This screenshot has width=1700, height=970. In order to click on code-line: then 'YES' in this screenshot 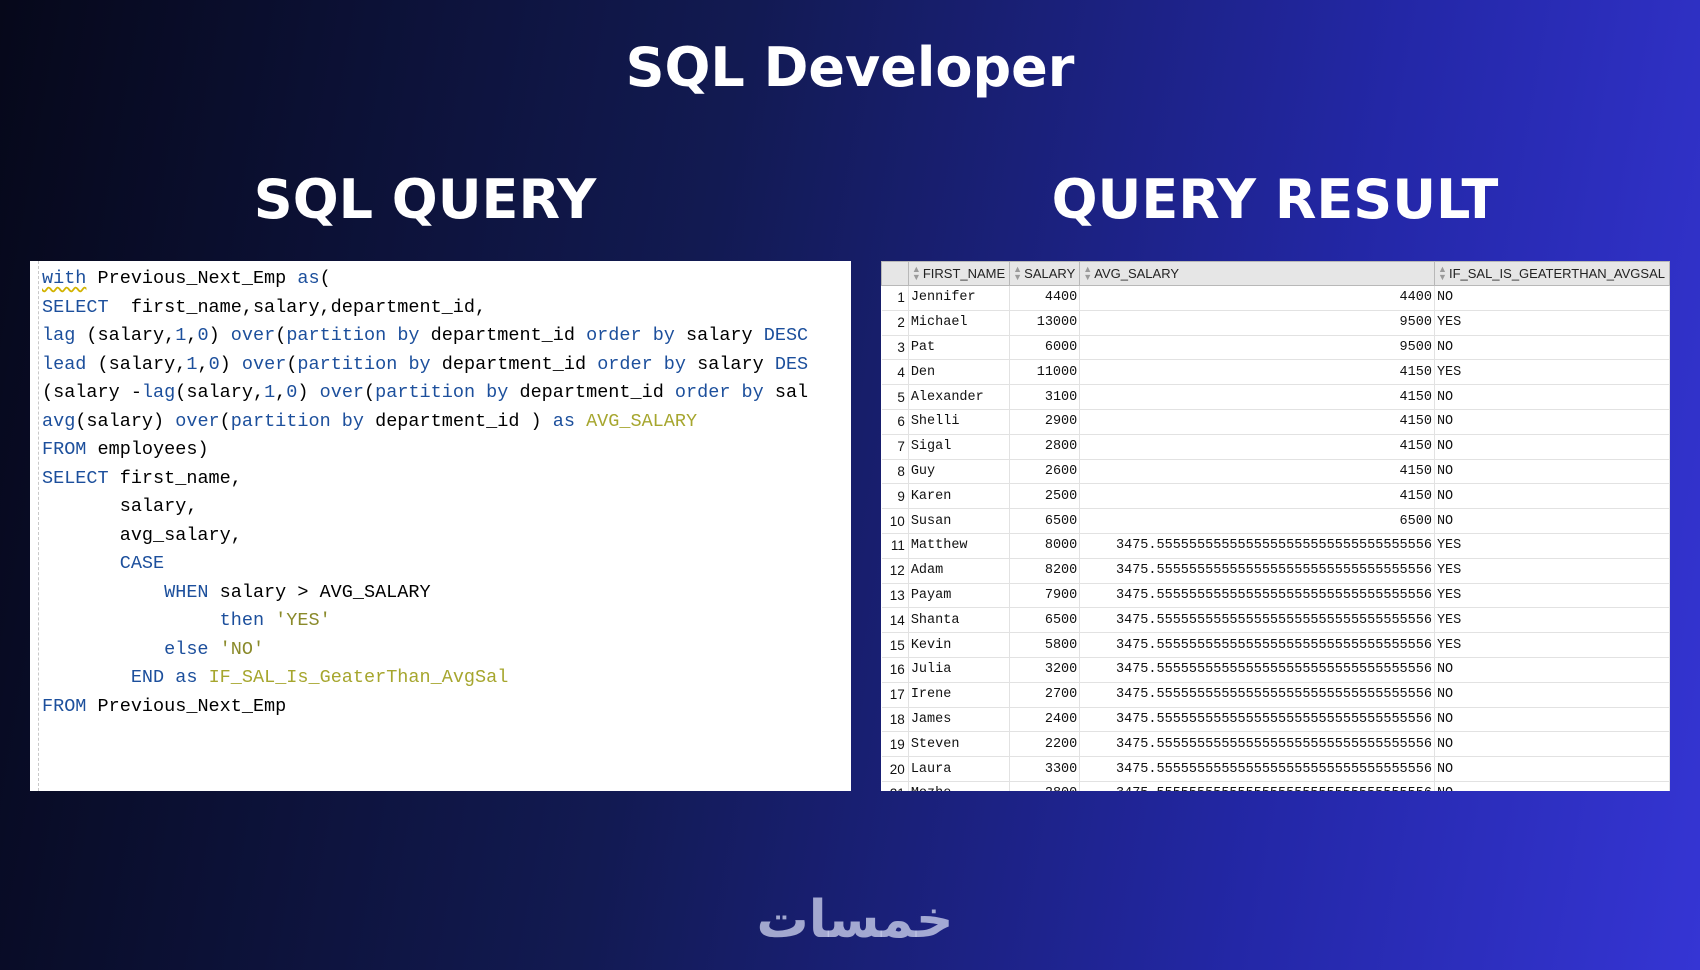, I will do `click(425, 621)`.